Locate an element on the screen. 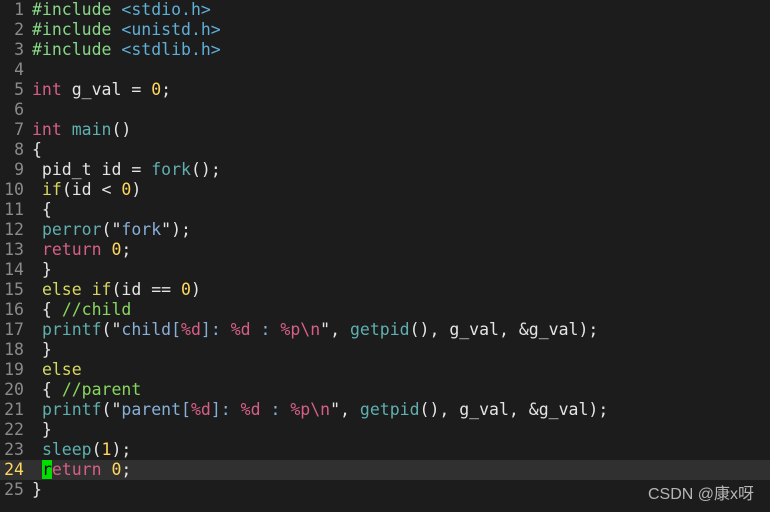 The height and width of the screenshot is (512, 770). line-number: 19 is located at coordinates (14, 369).